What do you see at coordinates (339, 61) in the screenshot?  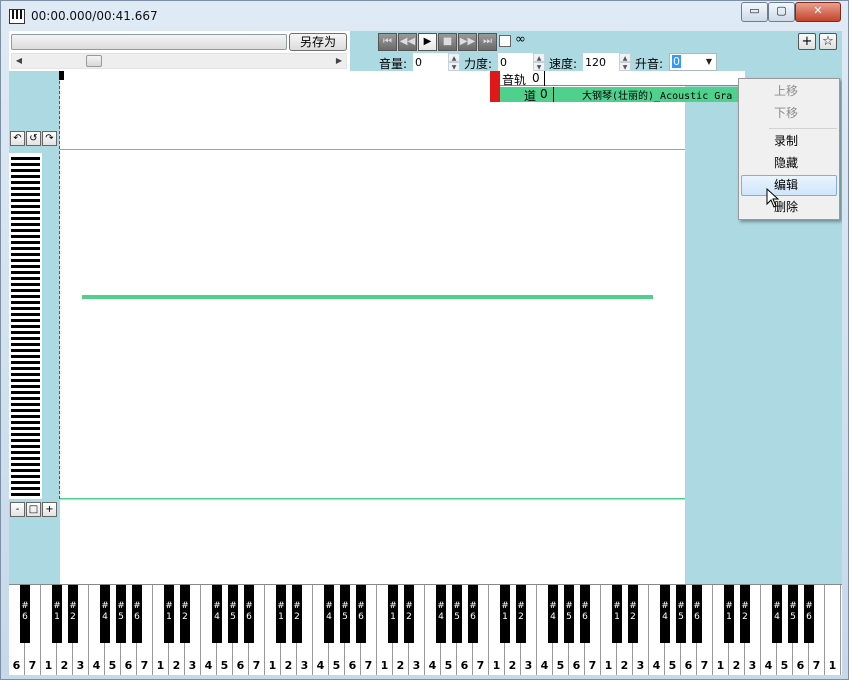 I see `scroll-right-icon: ▶` at bounding box center [339, 61].